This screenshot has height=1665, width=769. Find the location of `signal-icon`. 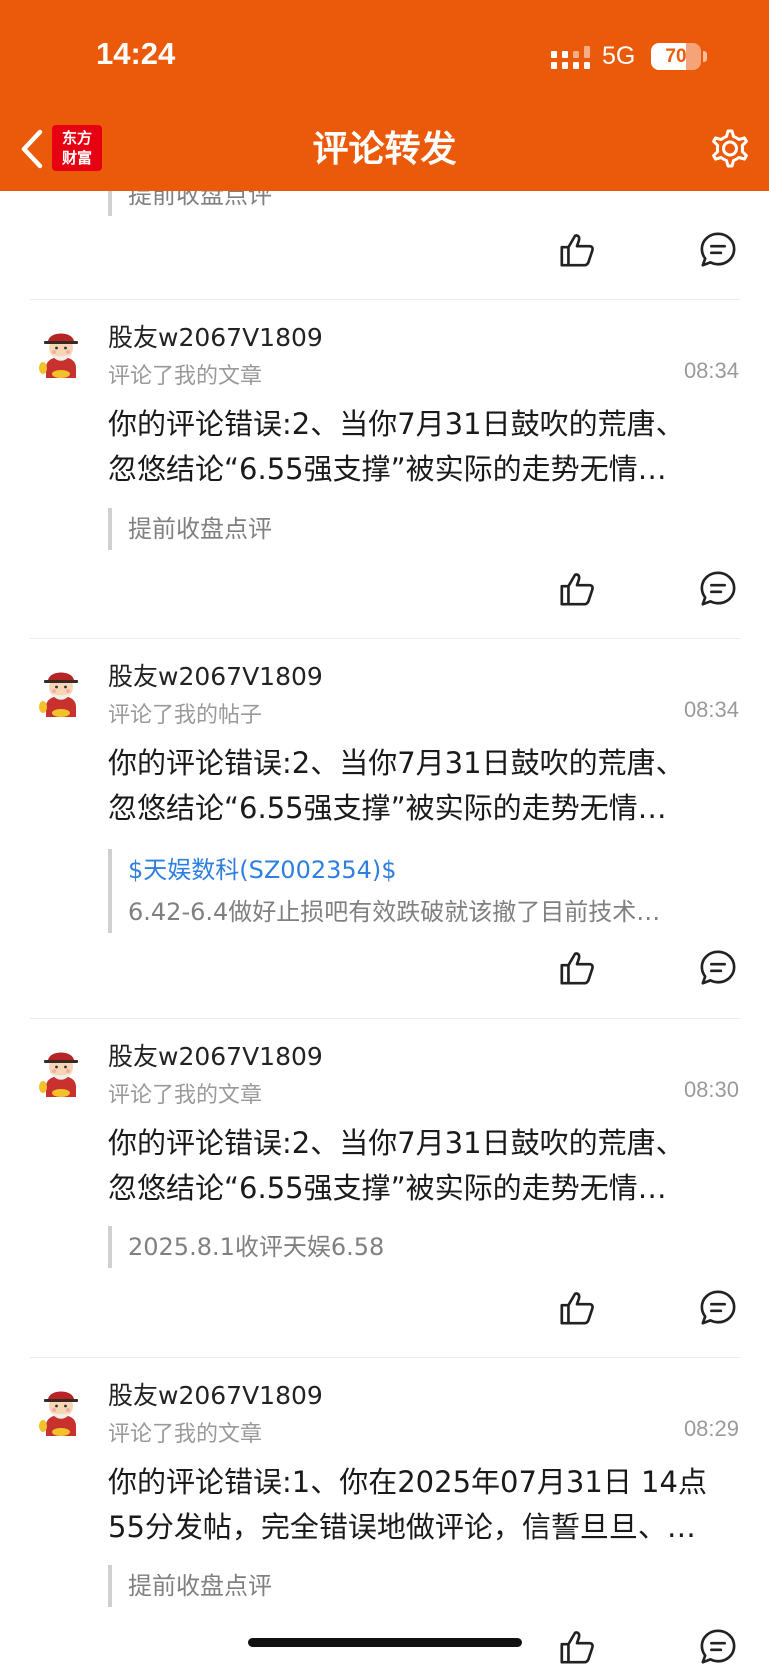

signal-icon is located at coordinates (570, 57).